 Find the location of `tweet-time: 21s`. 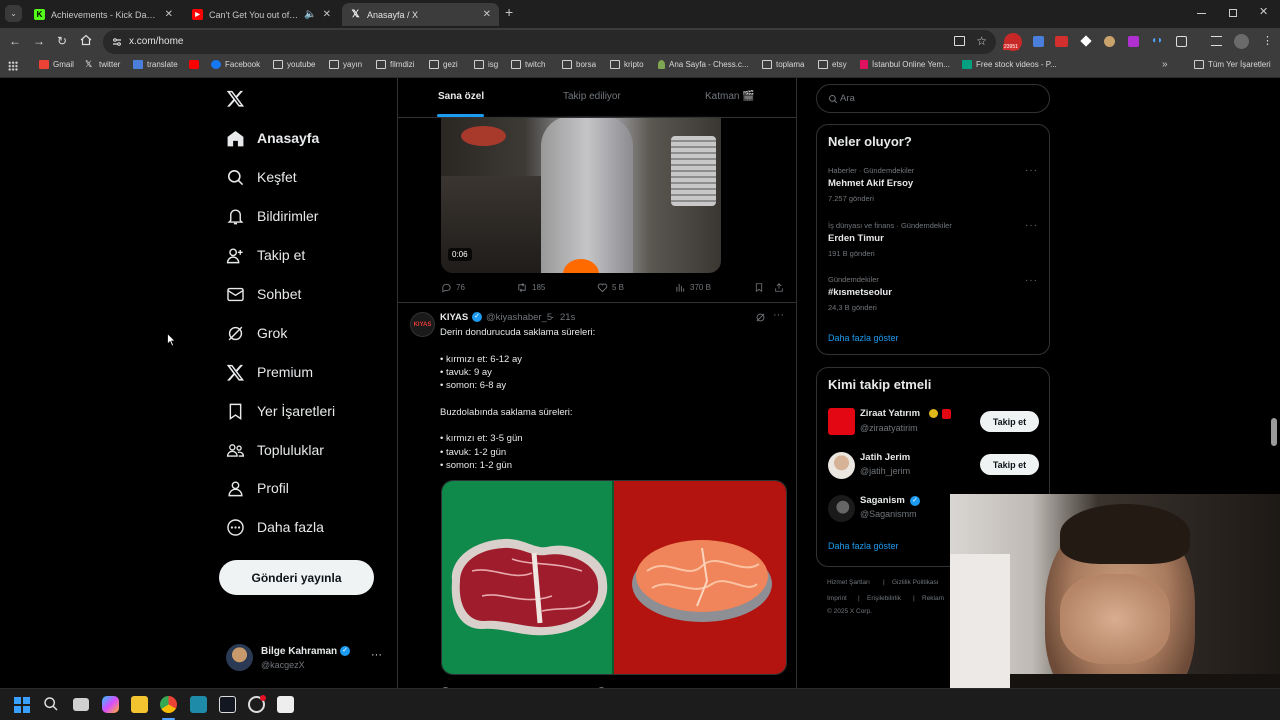

tweet-time: 21s is located at coordinates (567, 317).